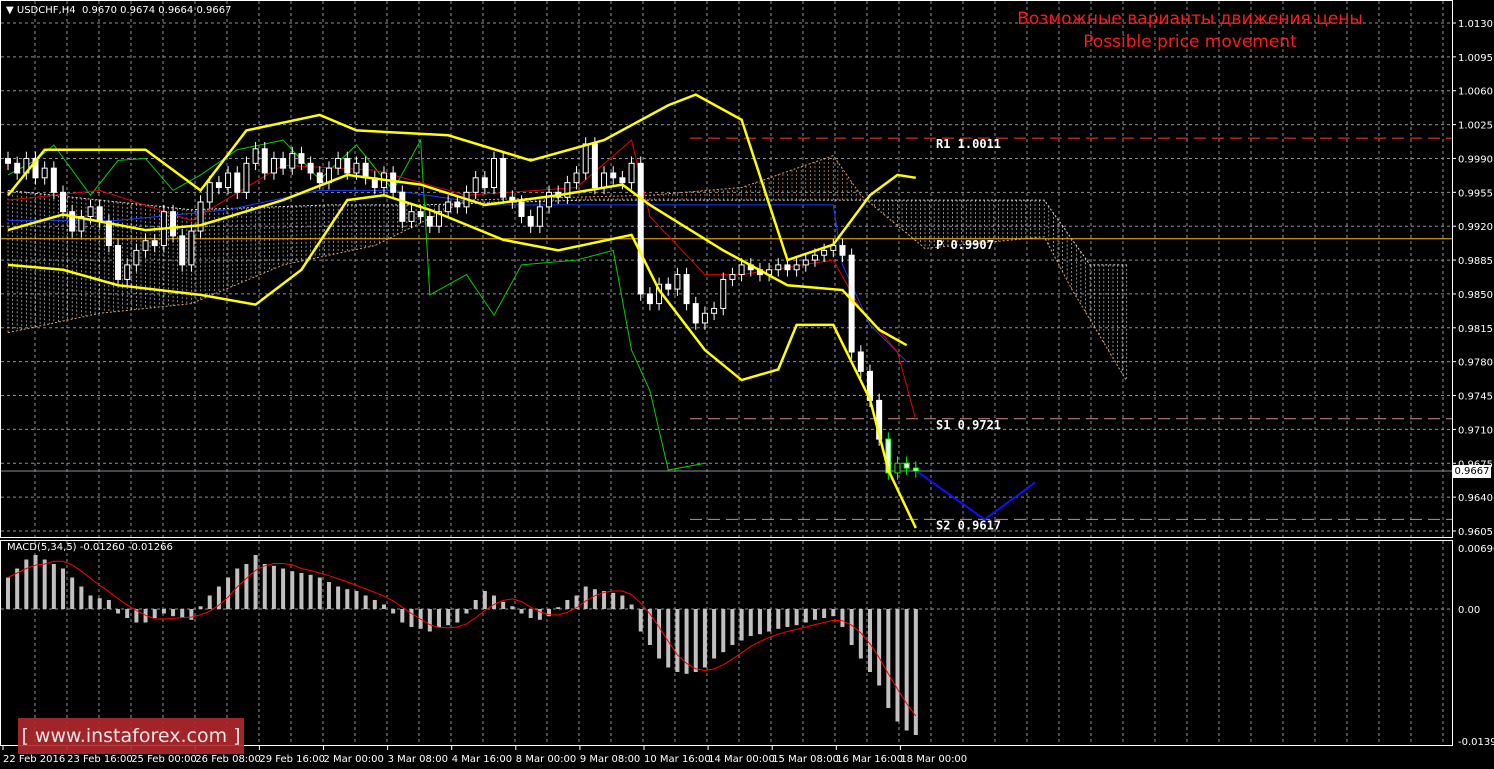 Image resolution: width=1494 pixels, height=769 pixels. Describe the element at coordinates (354, 759) in the screenshot. I see `x-tick-label: 2 Mar 00:00` at that location.